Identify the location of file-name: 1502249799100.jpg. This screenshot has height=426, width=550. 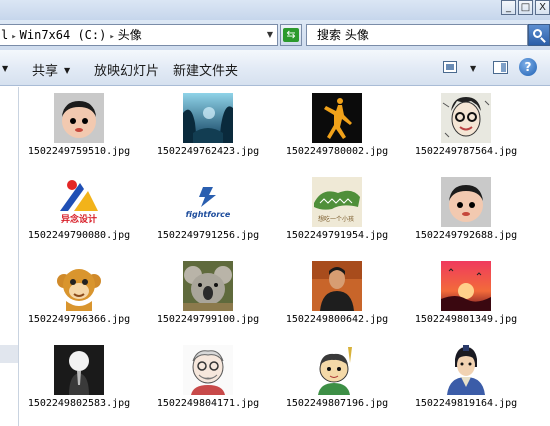
(208, 319).